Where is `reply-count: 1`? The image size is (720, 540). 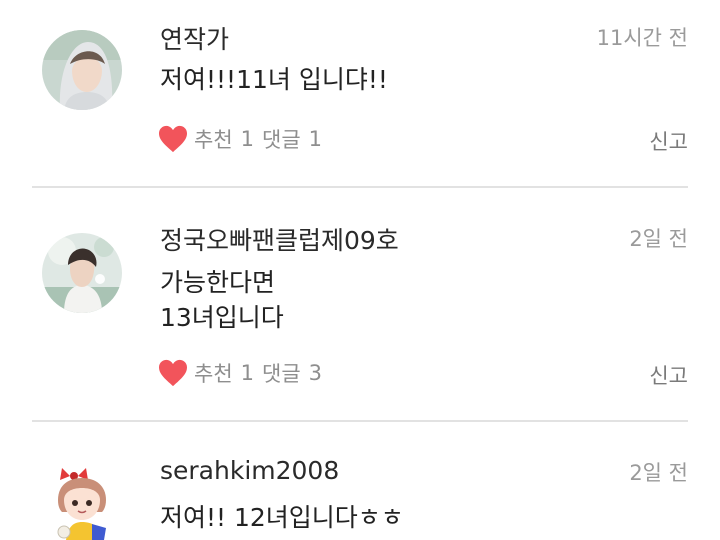
reply-count: 1 is located at coordinates (315, 139).